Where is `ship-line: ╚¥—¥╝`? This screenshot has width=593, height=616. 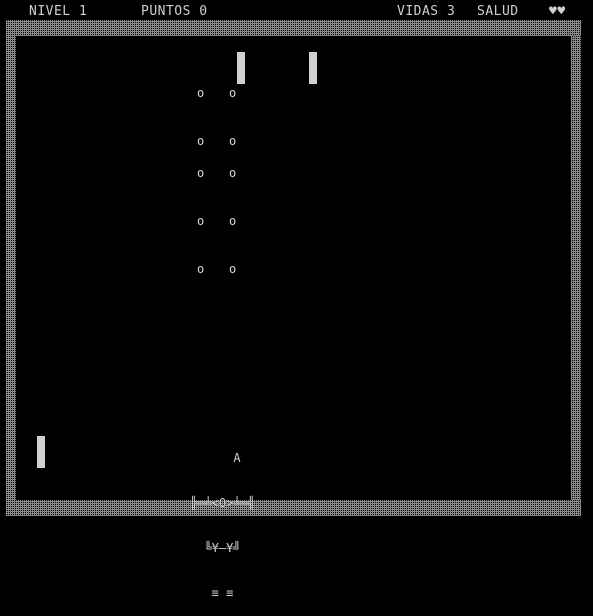
ship-line: ╚¥—¥╝ is located at coordinates (215, 548).